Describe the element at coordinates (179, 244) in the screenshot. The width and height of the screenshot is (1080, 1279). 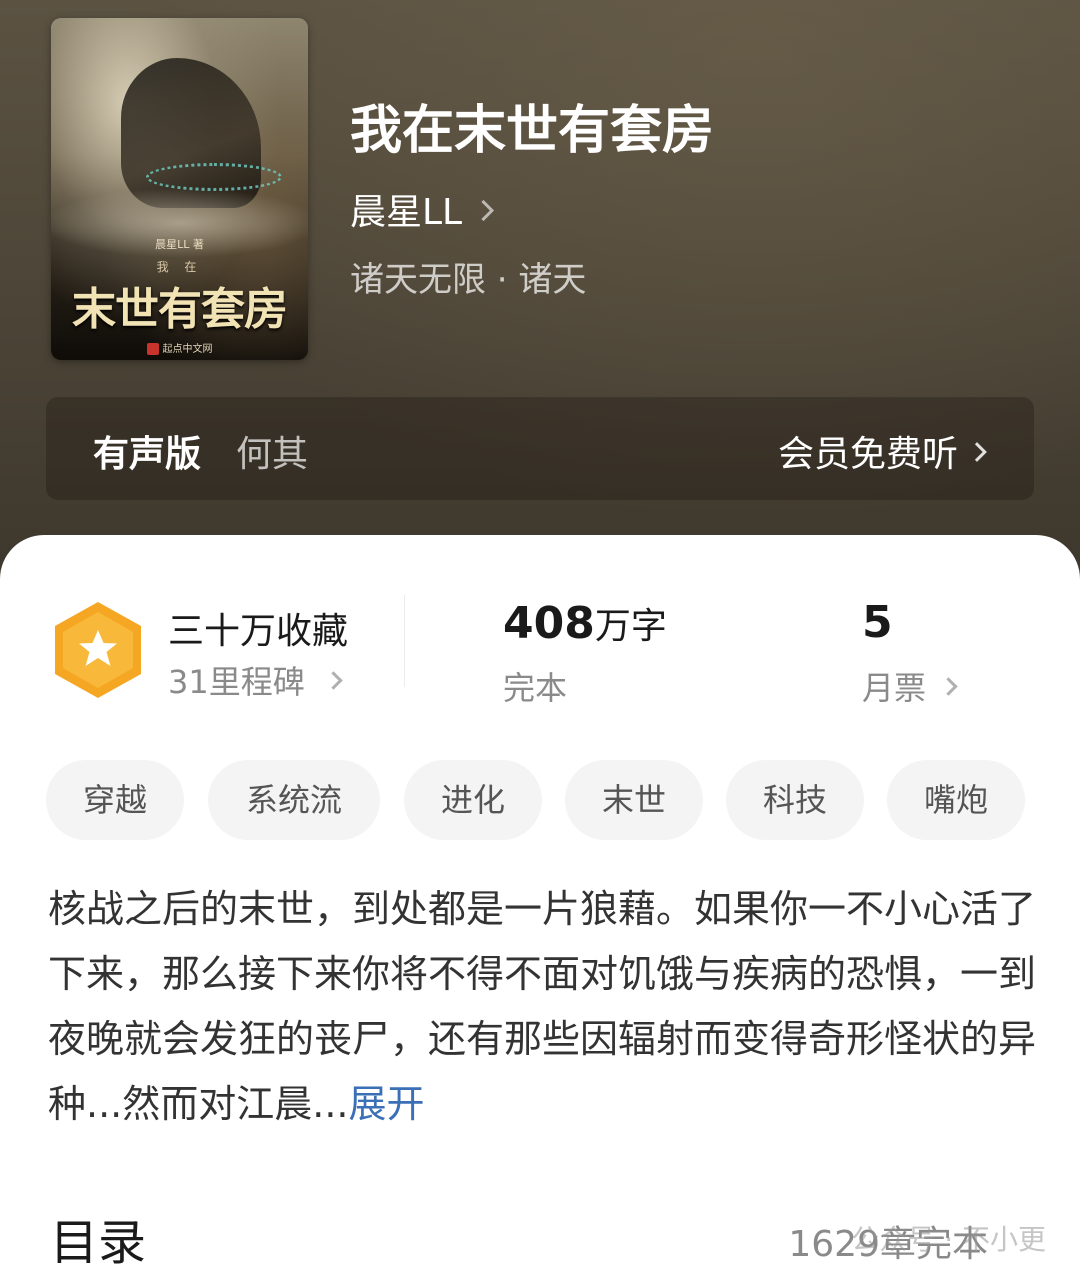
I see `cover-author: 晨星LL 著` at that location.